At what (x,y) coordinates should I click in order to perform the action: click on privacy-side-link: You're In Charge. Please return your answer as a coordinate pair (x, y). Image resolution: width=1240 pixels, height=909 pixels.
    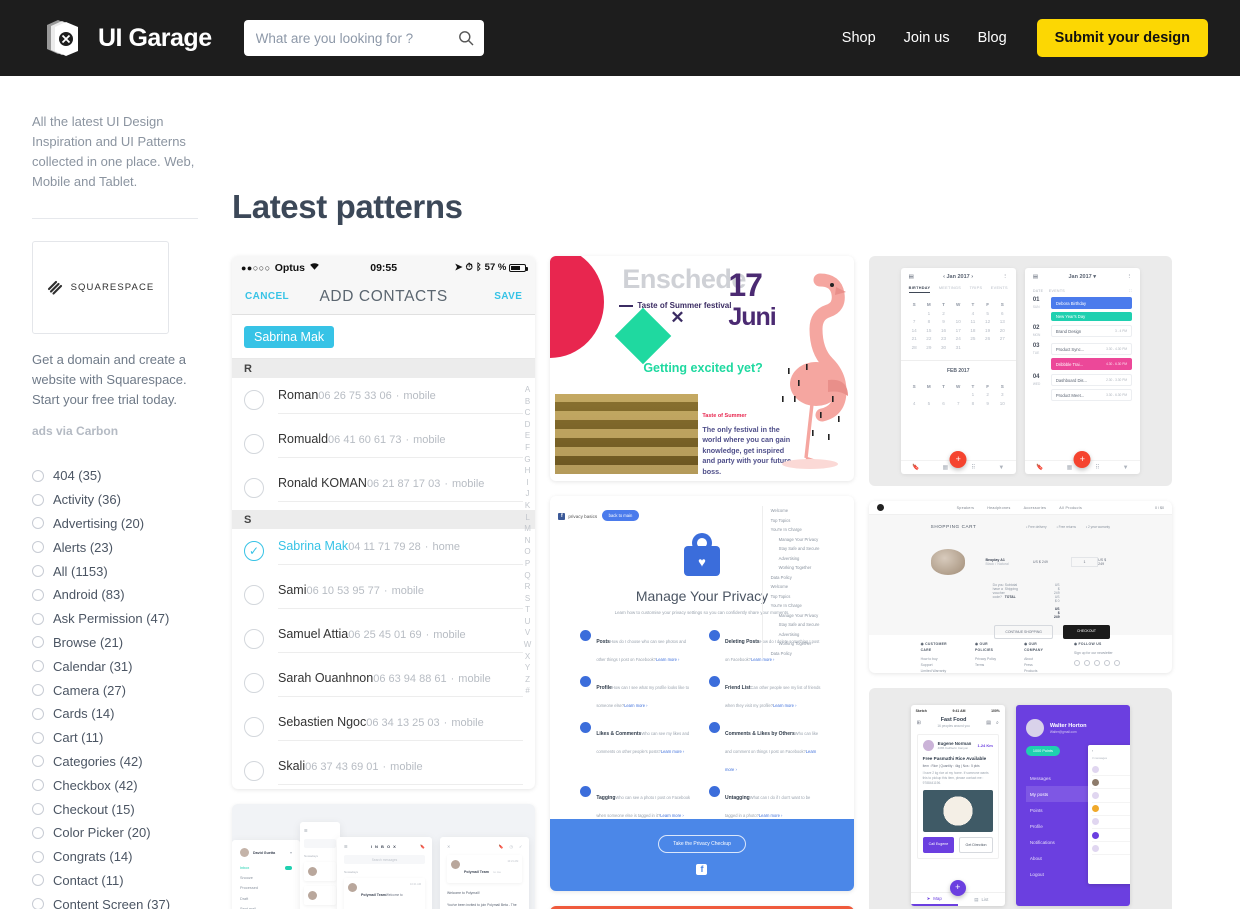
    Looking at the image, I should click on (809, 530).